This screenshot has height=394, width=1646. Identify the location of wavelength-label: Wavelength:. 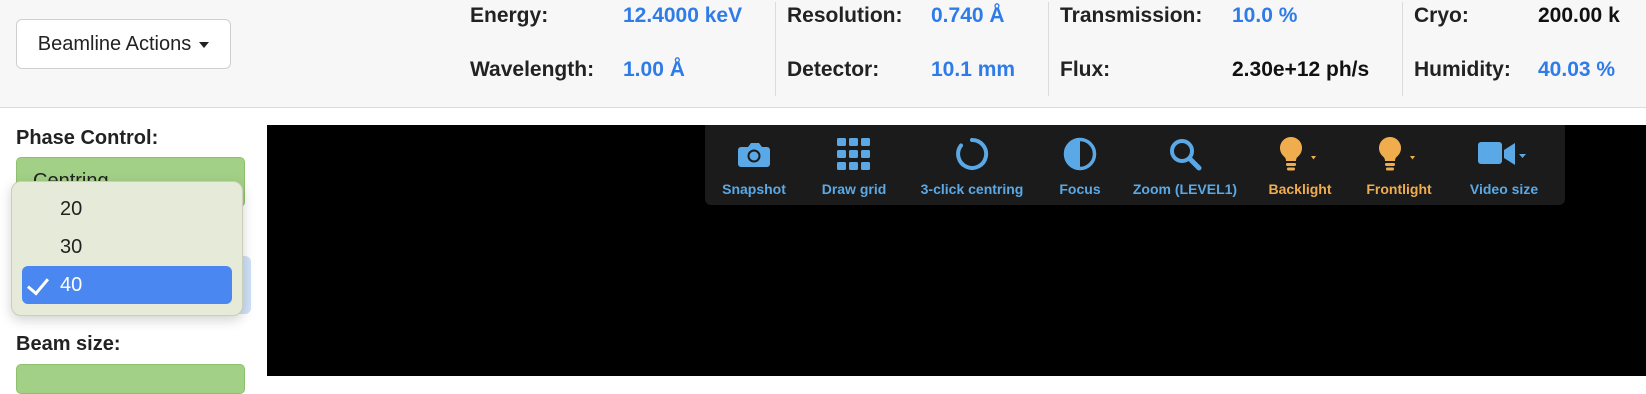
(532, 69).